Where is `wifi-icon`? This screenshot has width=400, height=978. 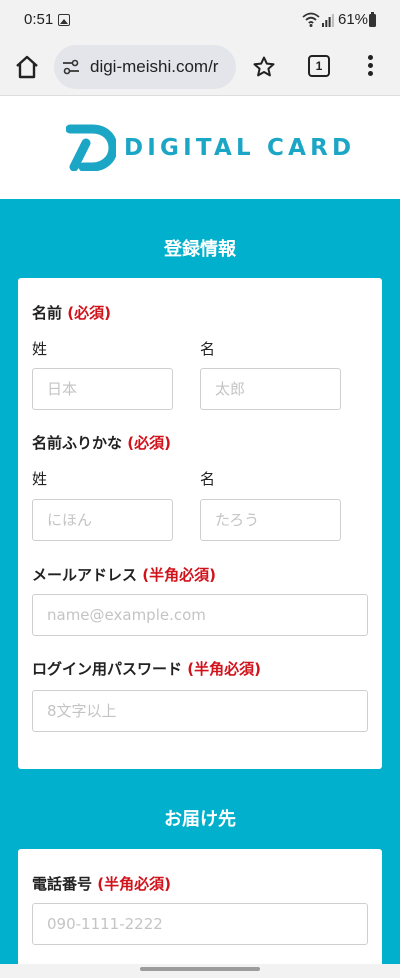 wifi-icon is located at coordinates (311, 19).